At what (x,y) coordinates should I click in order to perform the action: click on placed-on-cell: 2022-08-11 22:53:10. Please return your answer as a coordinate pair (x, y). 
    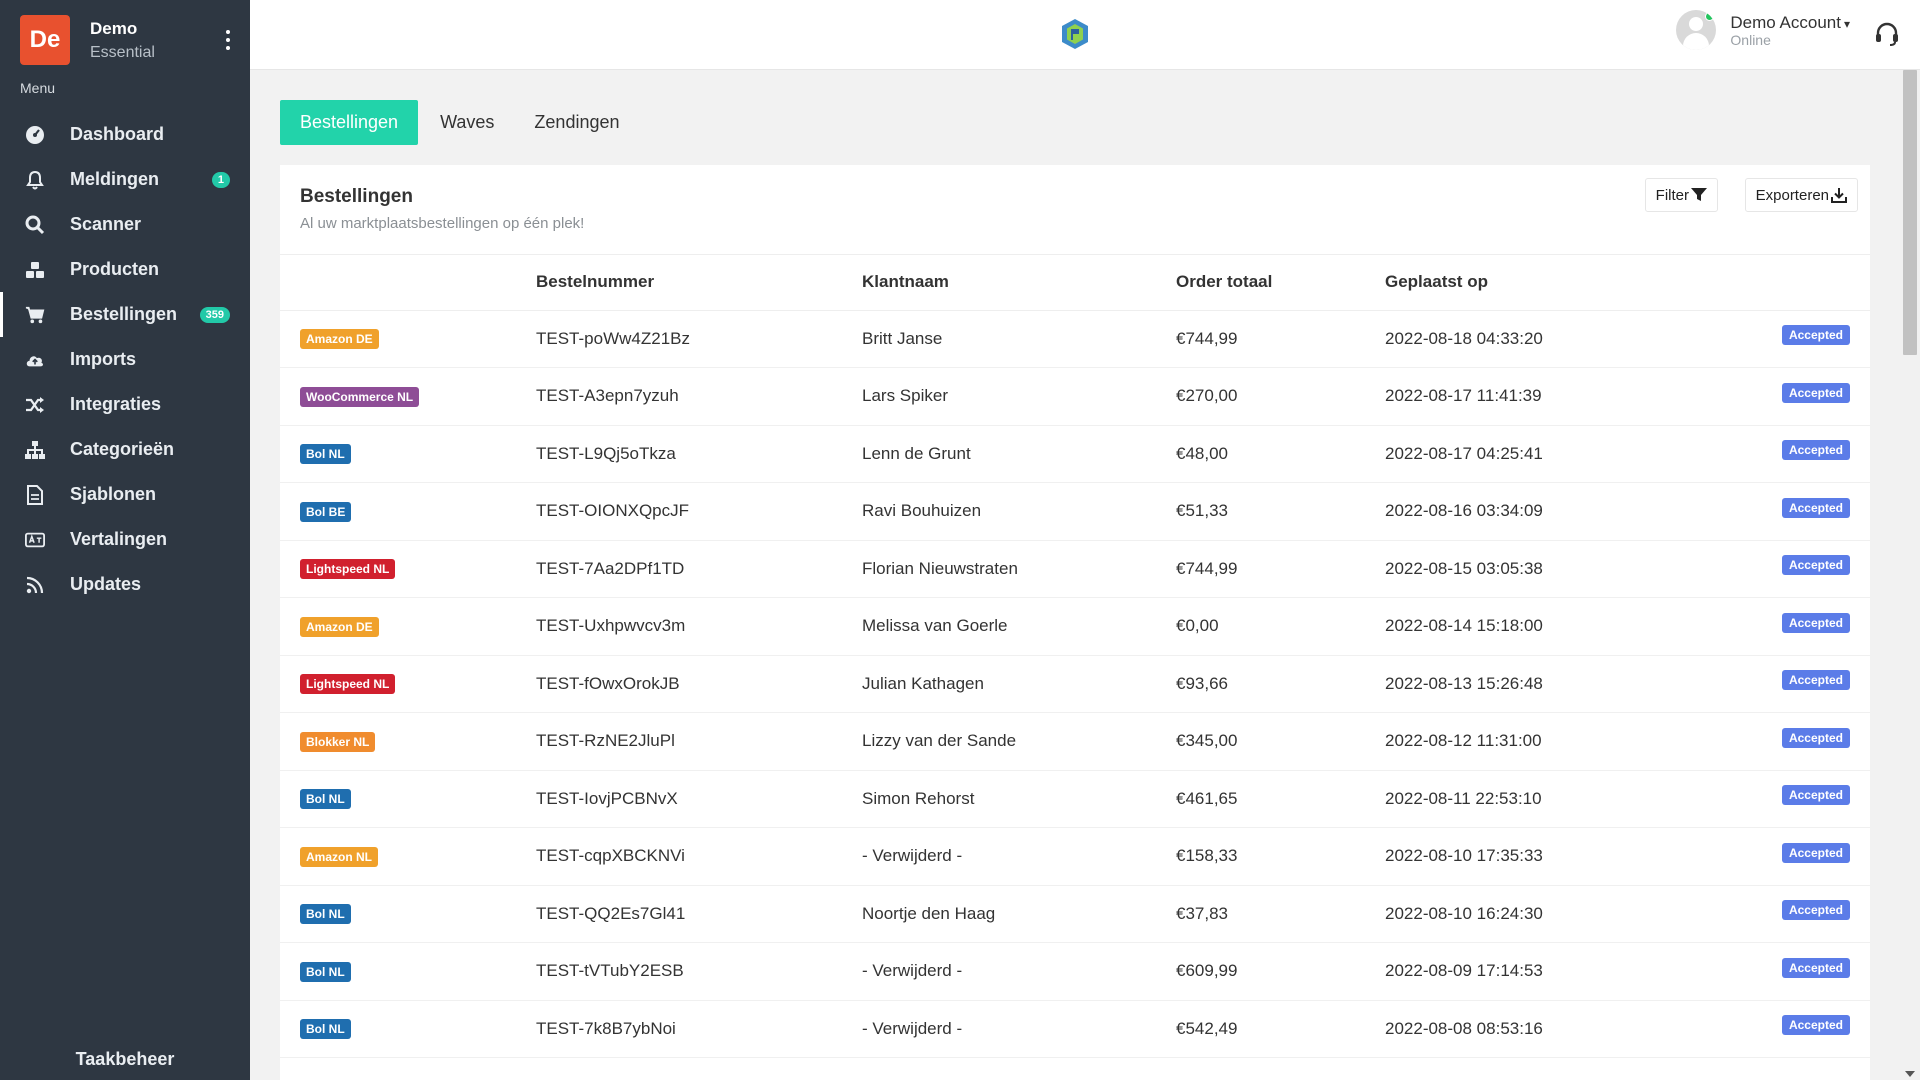
    Looking at the image, I should click on (1545, 799).